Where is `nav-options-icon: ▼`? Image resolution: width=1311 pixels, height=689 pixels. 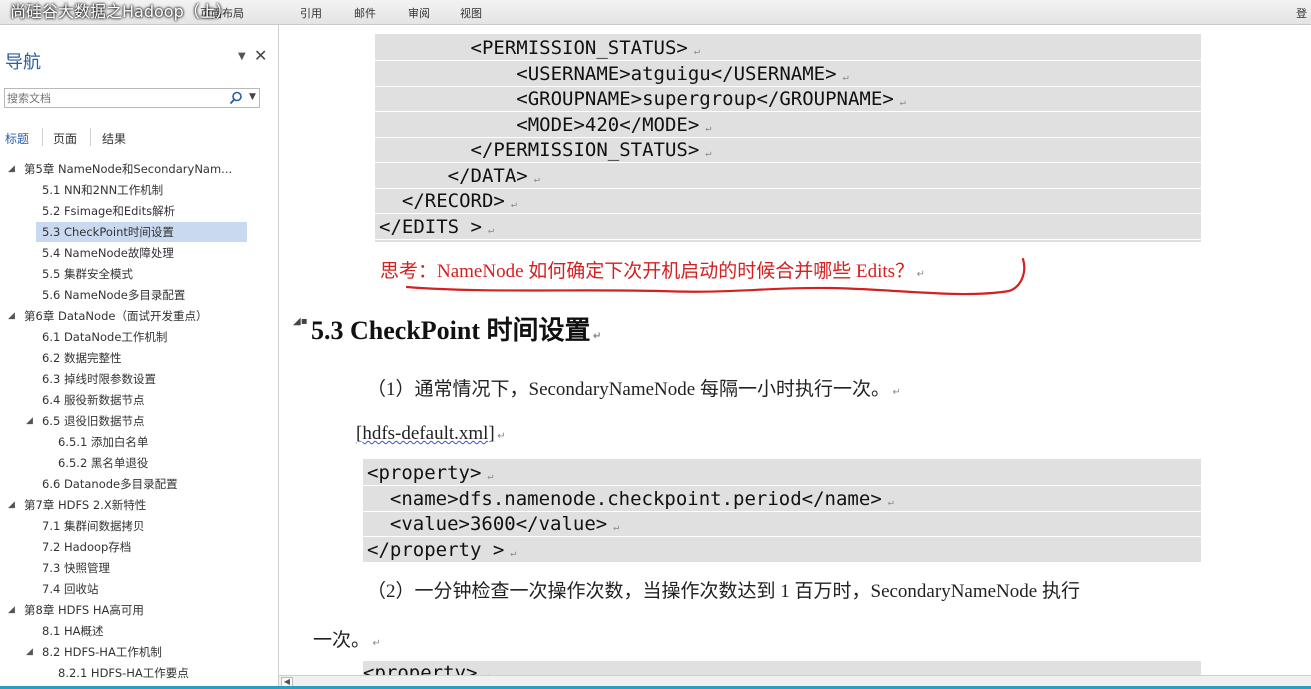 nav-options-icon: ▼ is located at coordinates (242, 56).